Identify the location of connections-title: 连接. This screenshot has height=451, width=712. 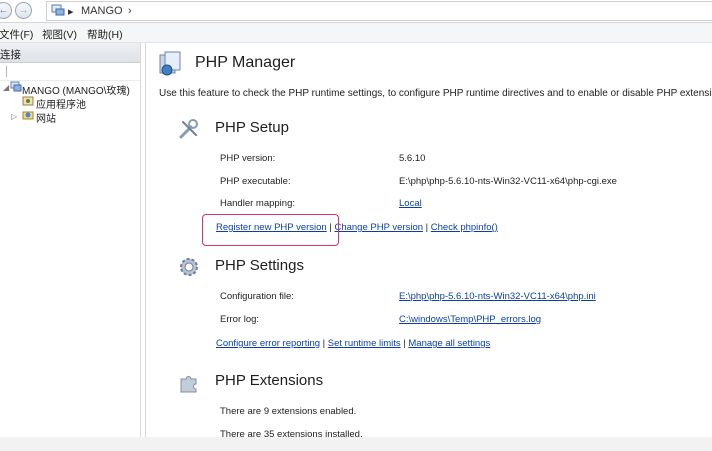
(10, 55).